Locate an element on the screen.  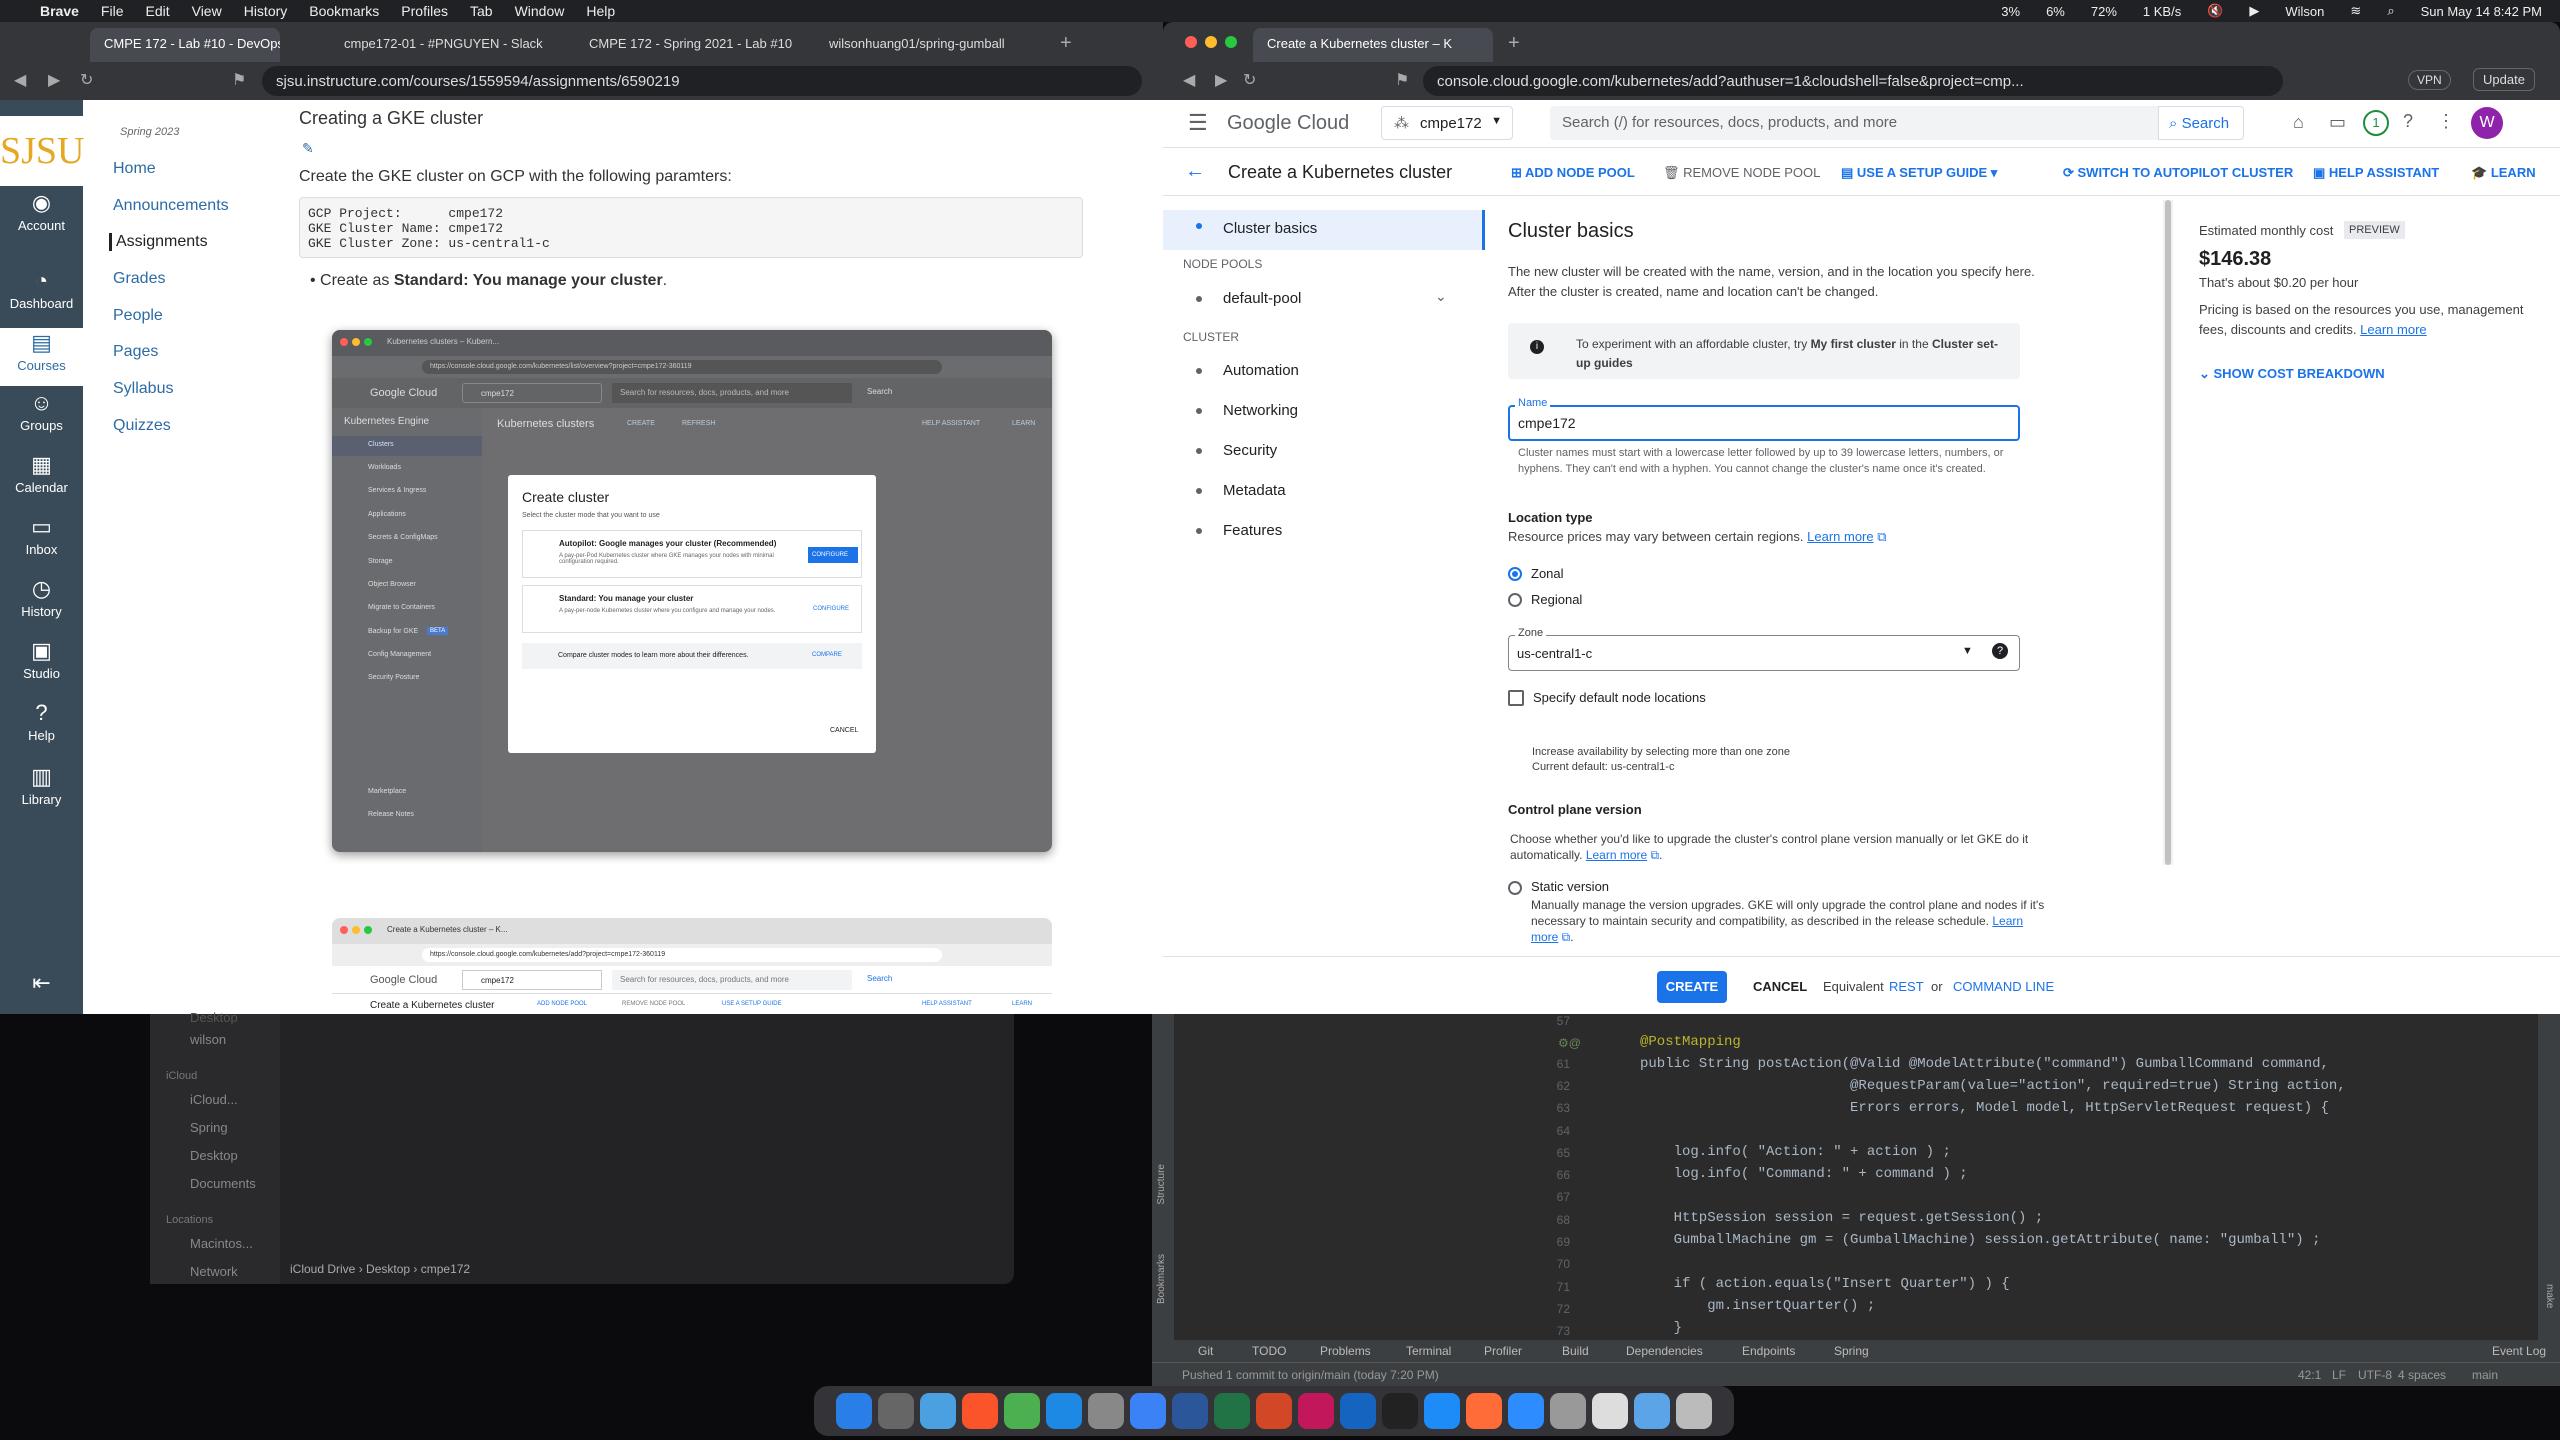
form-scrollbar is located at coordinates (2168, 532).